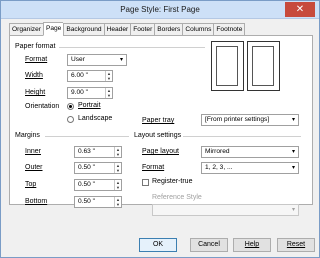 This screenshot has height=258, width=320. I want to click on close-button: ✕, so click(300, 9).